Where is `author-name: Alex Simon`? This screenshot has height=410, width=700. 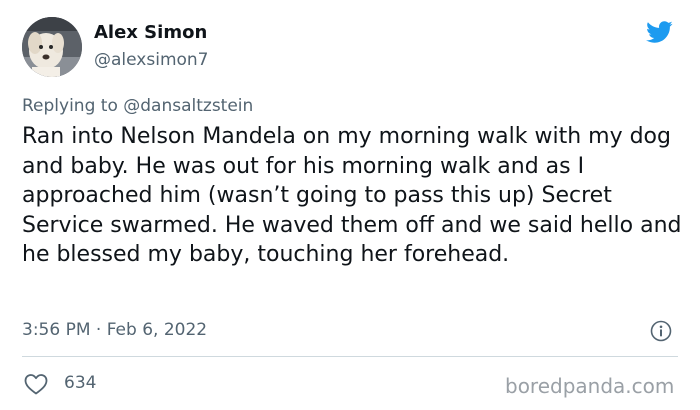 author-name: Alex Simon is located at coordinates (150, 32).